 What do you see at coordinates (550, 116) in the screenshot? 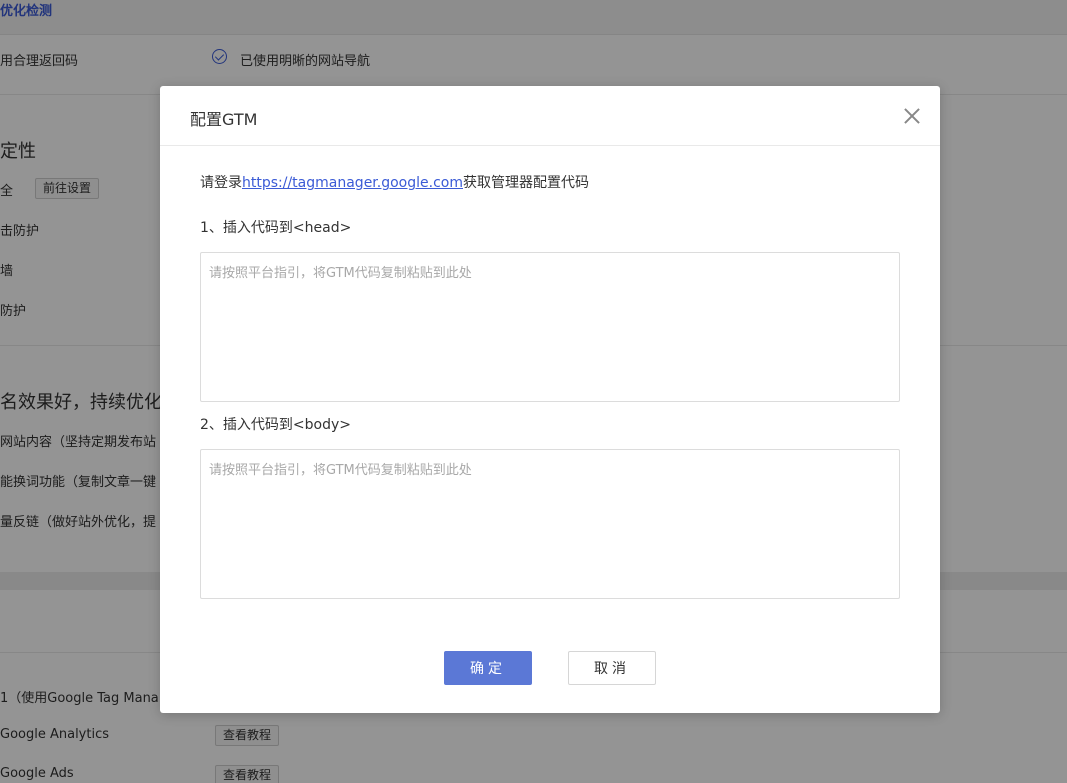
I see `dialog-header: 配置GTM` at bounding box center [550, 116].